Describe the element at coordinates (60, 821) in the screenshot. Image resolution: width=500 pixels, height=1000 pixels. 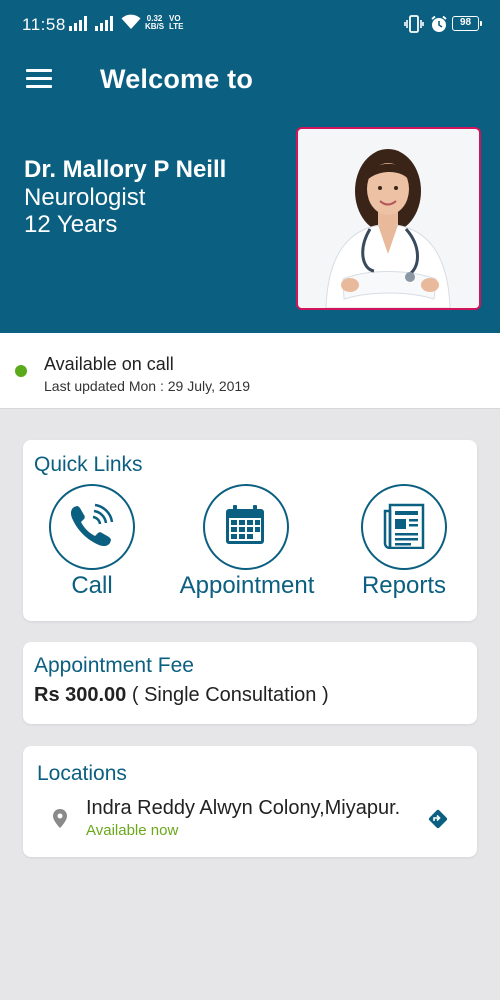
I see `location-pin-icon` at that location.